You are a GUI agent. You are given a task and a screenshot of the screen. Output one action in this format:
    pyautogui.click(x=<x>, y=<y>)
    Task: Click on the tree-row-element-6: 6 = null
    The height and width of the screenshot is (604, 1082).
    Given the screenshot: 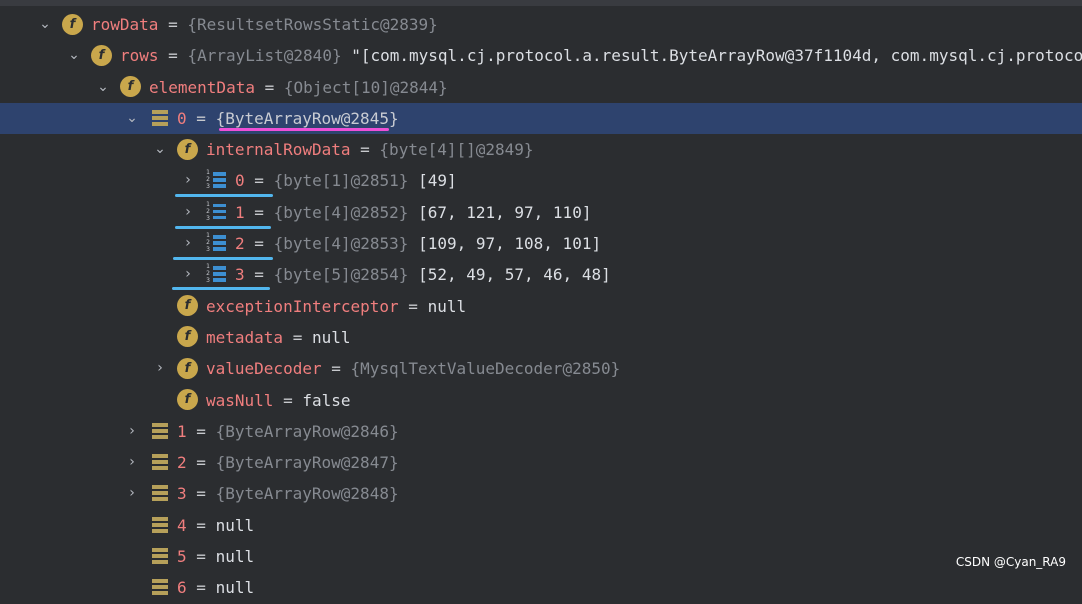 What is the action you would take?
    pyautogui.click(x=541, y=587)
    